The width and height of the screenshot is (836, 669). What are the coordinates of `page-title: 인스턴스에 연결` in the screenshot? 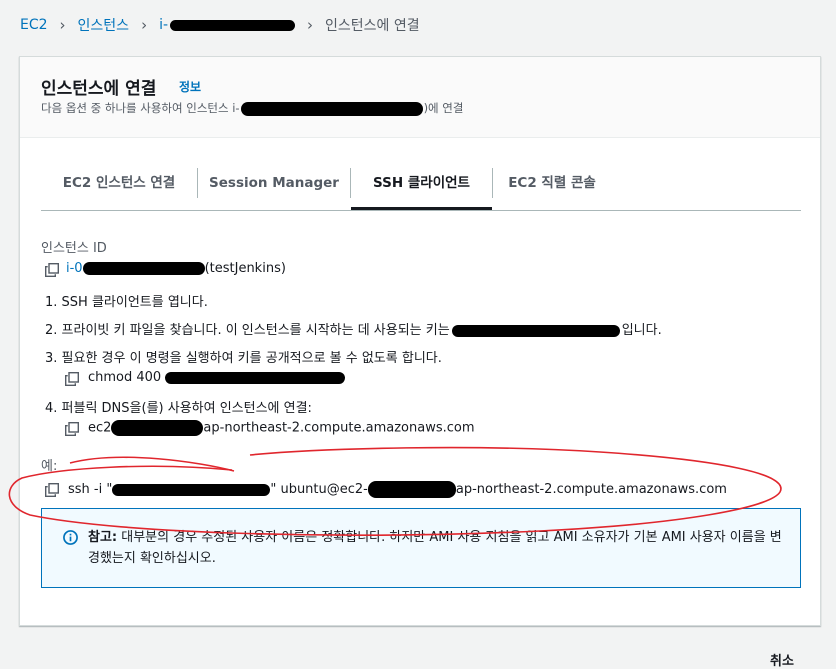 It's located at (99, 89).